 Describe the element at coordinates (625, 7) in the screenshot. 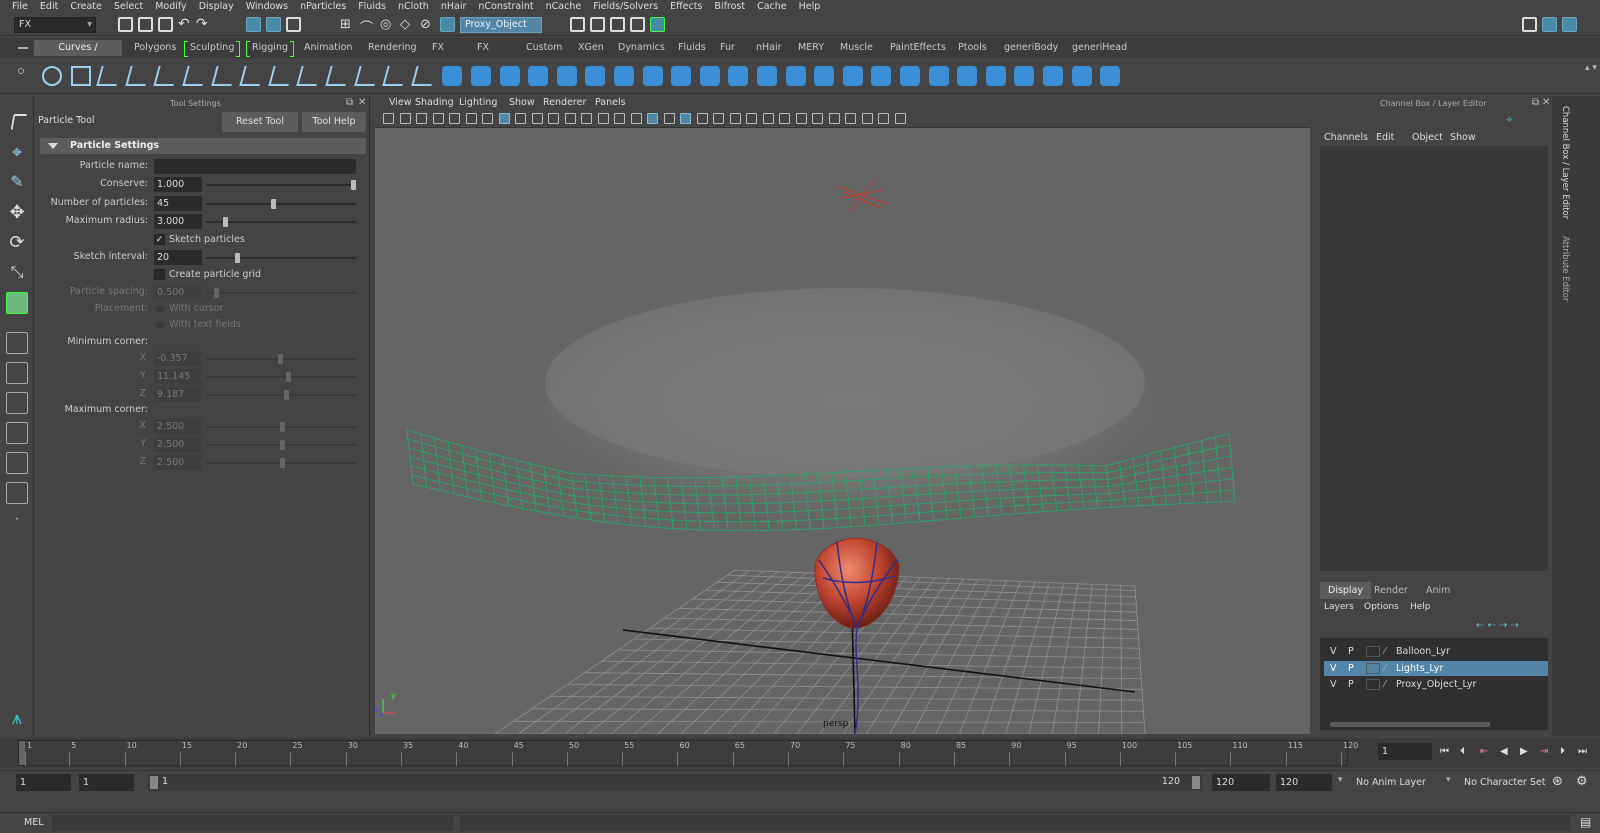

I see `menu-item: Fields/Solvers` at that location.